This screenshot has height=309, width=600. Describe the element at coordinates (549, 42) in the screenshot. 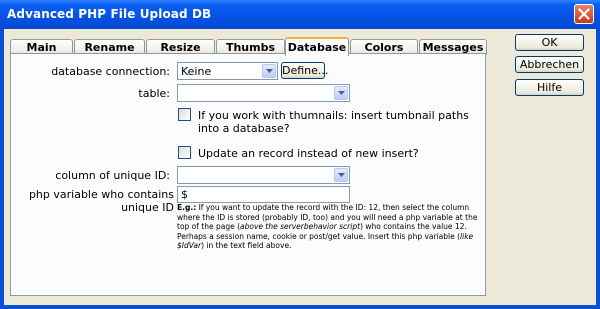

I see `ok-button: OK` at that location.